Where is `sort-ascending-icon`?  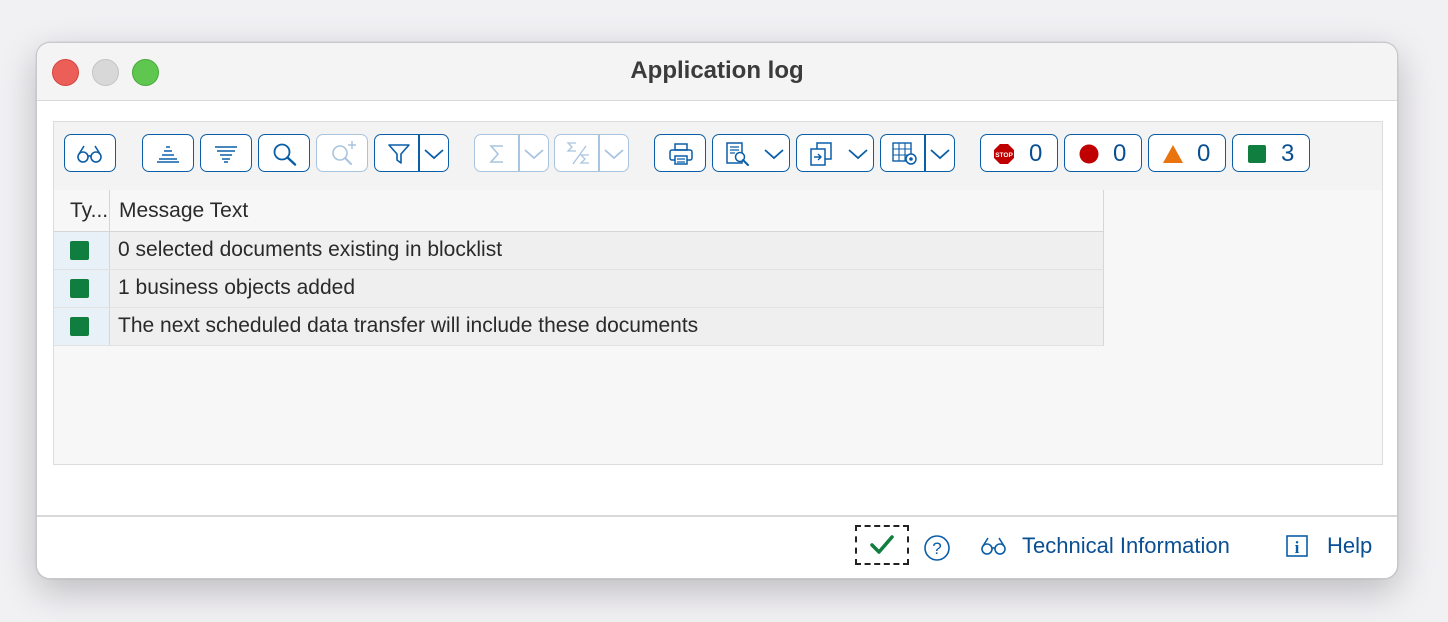 sort-ascending-icon is located at coordinates (168, 154).